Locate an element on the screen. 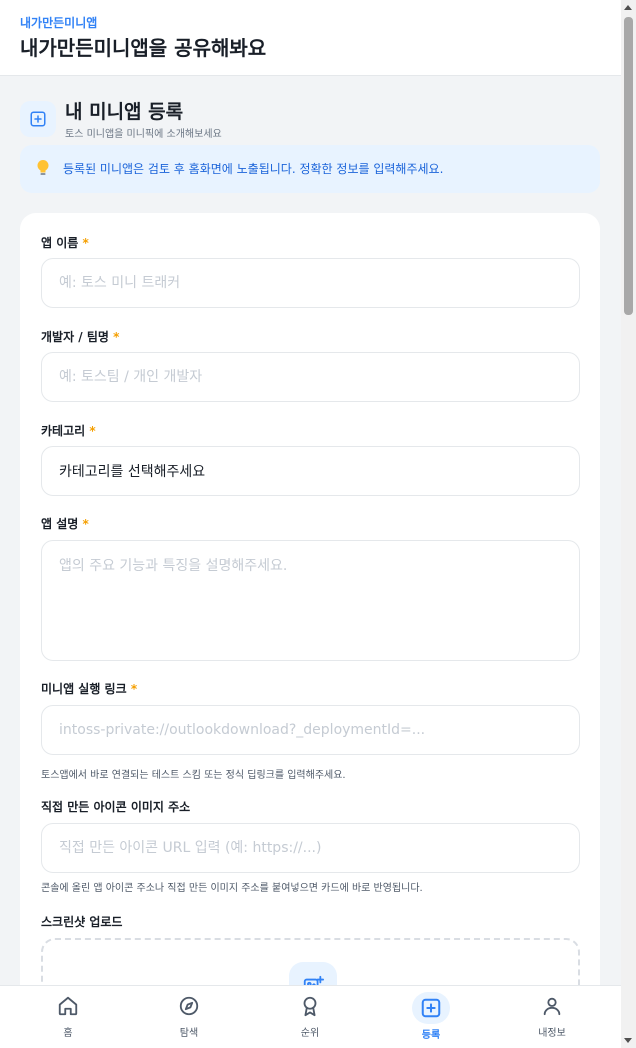 The height and width of the screenshot is (1048, 636). tab-register-label: 등록 is located at coordinates (431, 1035).